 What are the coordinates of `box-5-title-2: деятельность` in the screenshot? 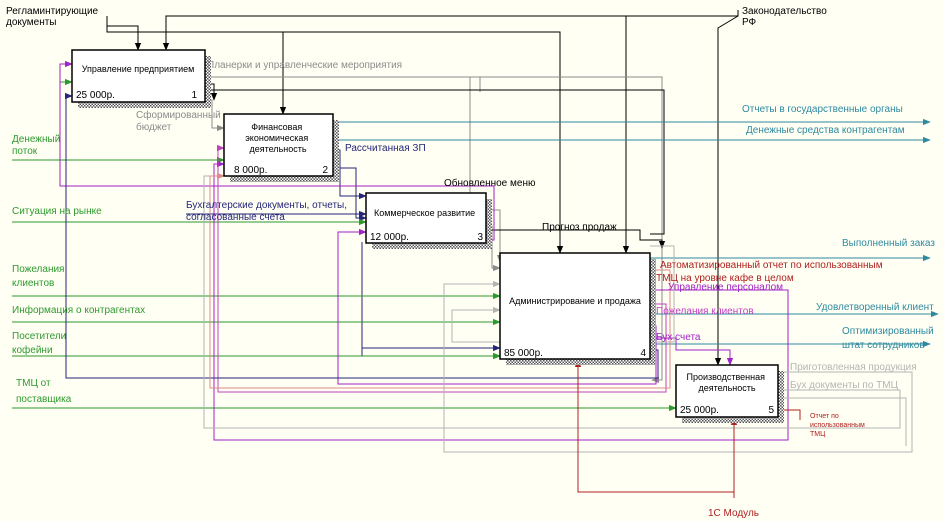 It's located at (726, 388).